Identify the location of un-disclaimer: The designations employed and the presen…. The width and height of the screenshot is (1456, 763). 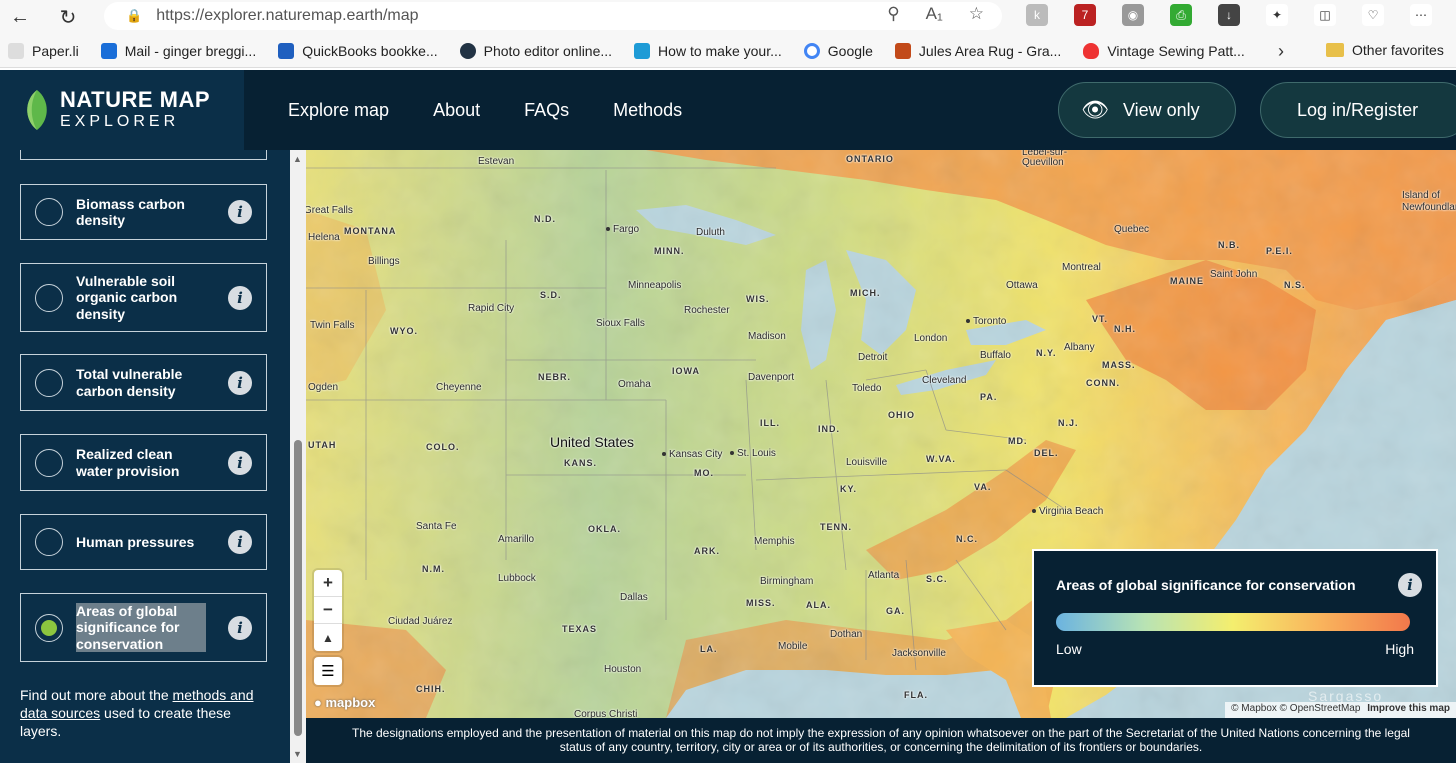
(881, 740).